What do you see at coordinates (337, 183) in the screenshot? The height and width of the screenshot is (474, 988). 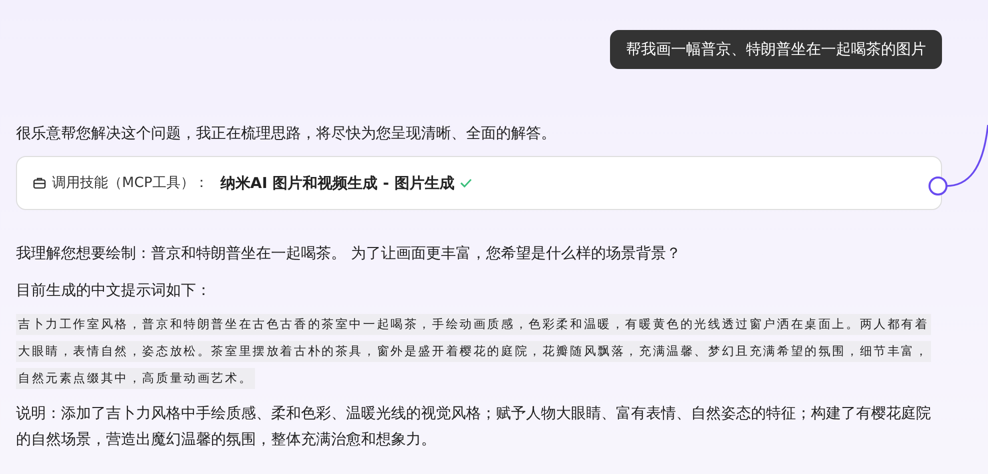 I see `tool-name: 纳米AI 图片和视频生成 - 图片生成` at bounding box center [337, 183].